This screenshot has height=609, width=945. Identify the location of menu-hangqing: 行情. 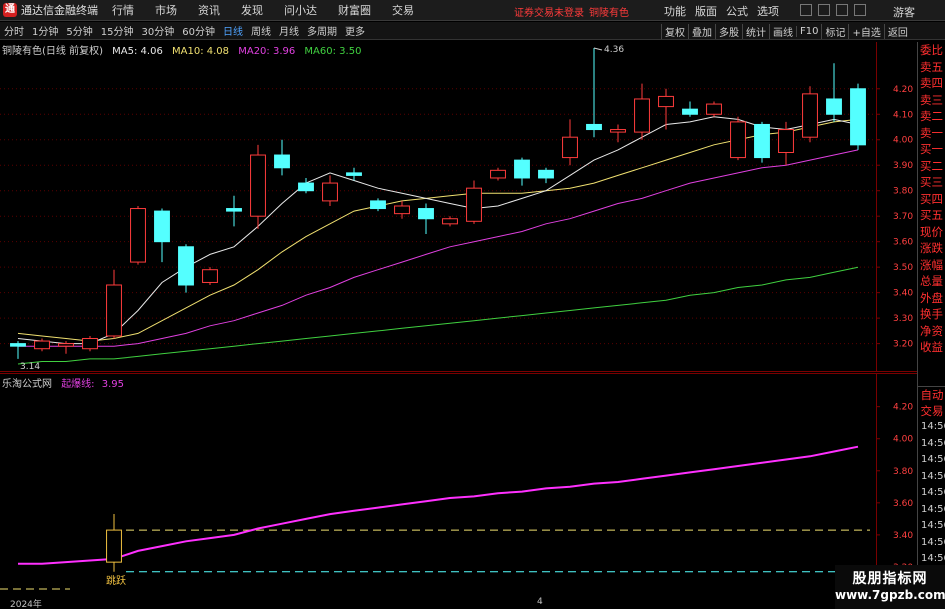
(123, 10).